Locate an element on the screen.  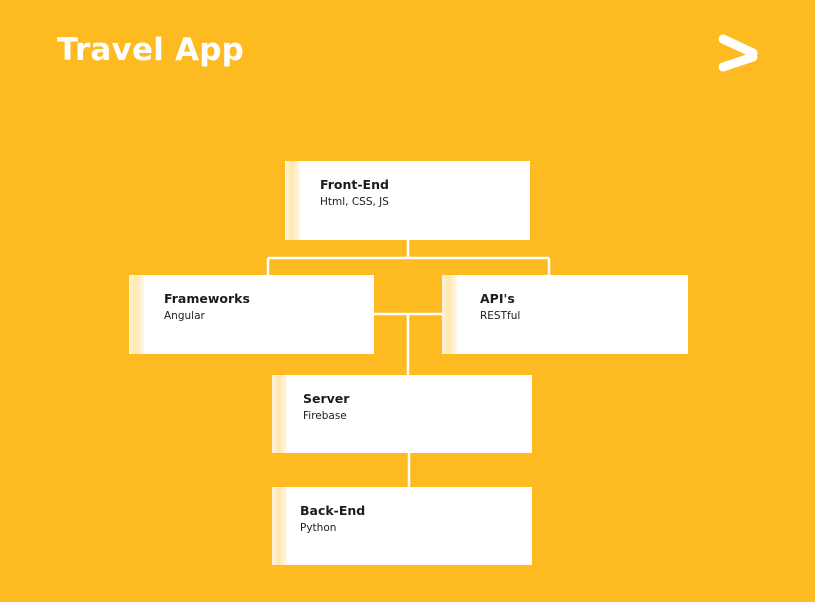
node-title: Back-End is located at coordinates (333, 510).